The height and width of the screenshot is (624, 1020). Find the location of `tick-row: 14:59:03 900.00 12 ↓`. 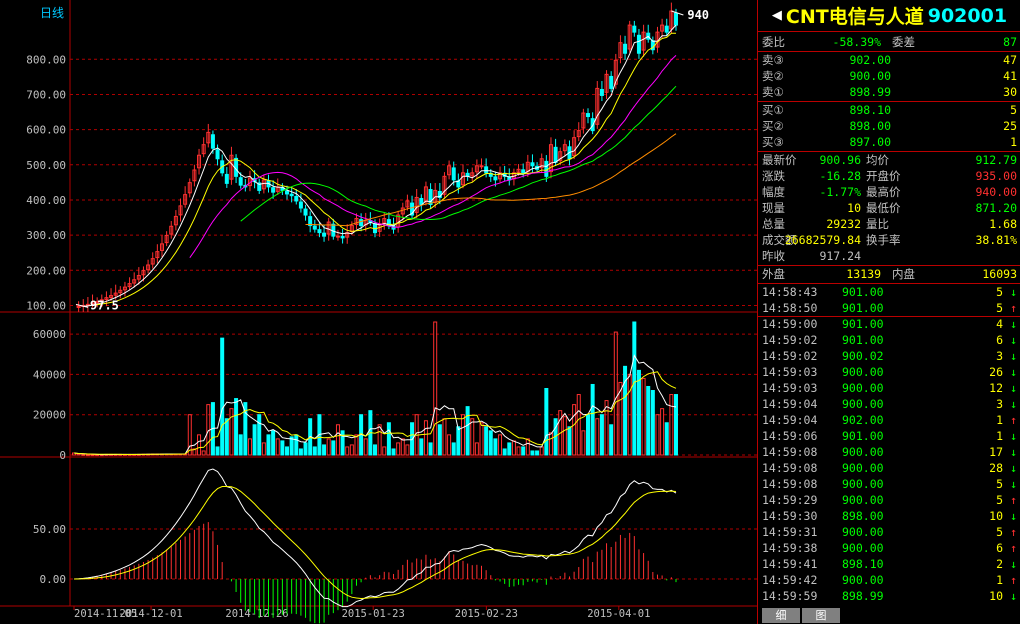

tick-row: 14:59:03 900.00 12 ↓ is located at coordinates (889, 388).